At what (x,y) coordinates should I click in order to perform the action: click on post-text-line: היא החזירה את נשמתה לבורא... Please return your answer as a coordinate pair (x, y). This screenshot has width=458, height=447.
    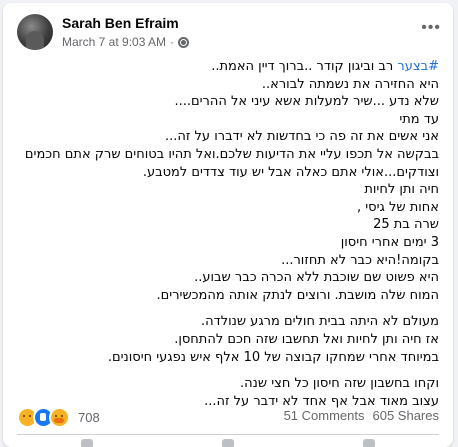
    Looking at the image, I should click on (350, 84).